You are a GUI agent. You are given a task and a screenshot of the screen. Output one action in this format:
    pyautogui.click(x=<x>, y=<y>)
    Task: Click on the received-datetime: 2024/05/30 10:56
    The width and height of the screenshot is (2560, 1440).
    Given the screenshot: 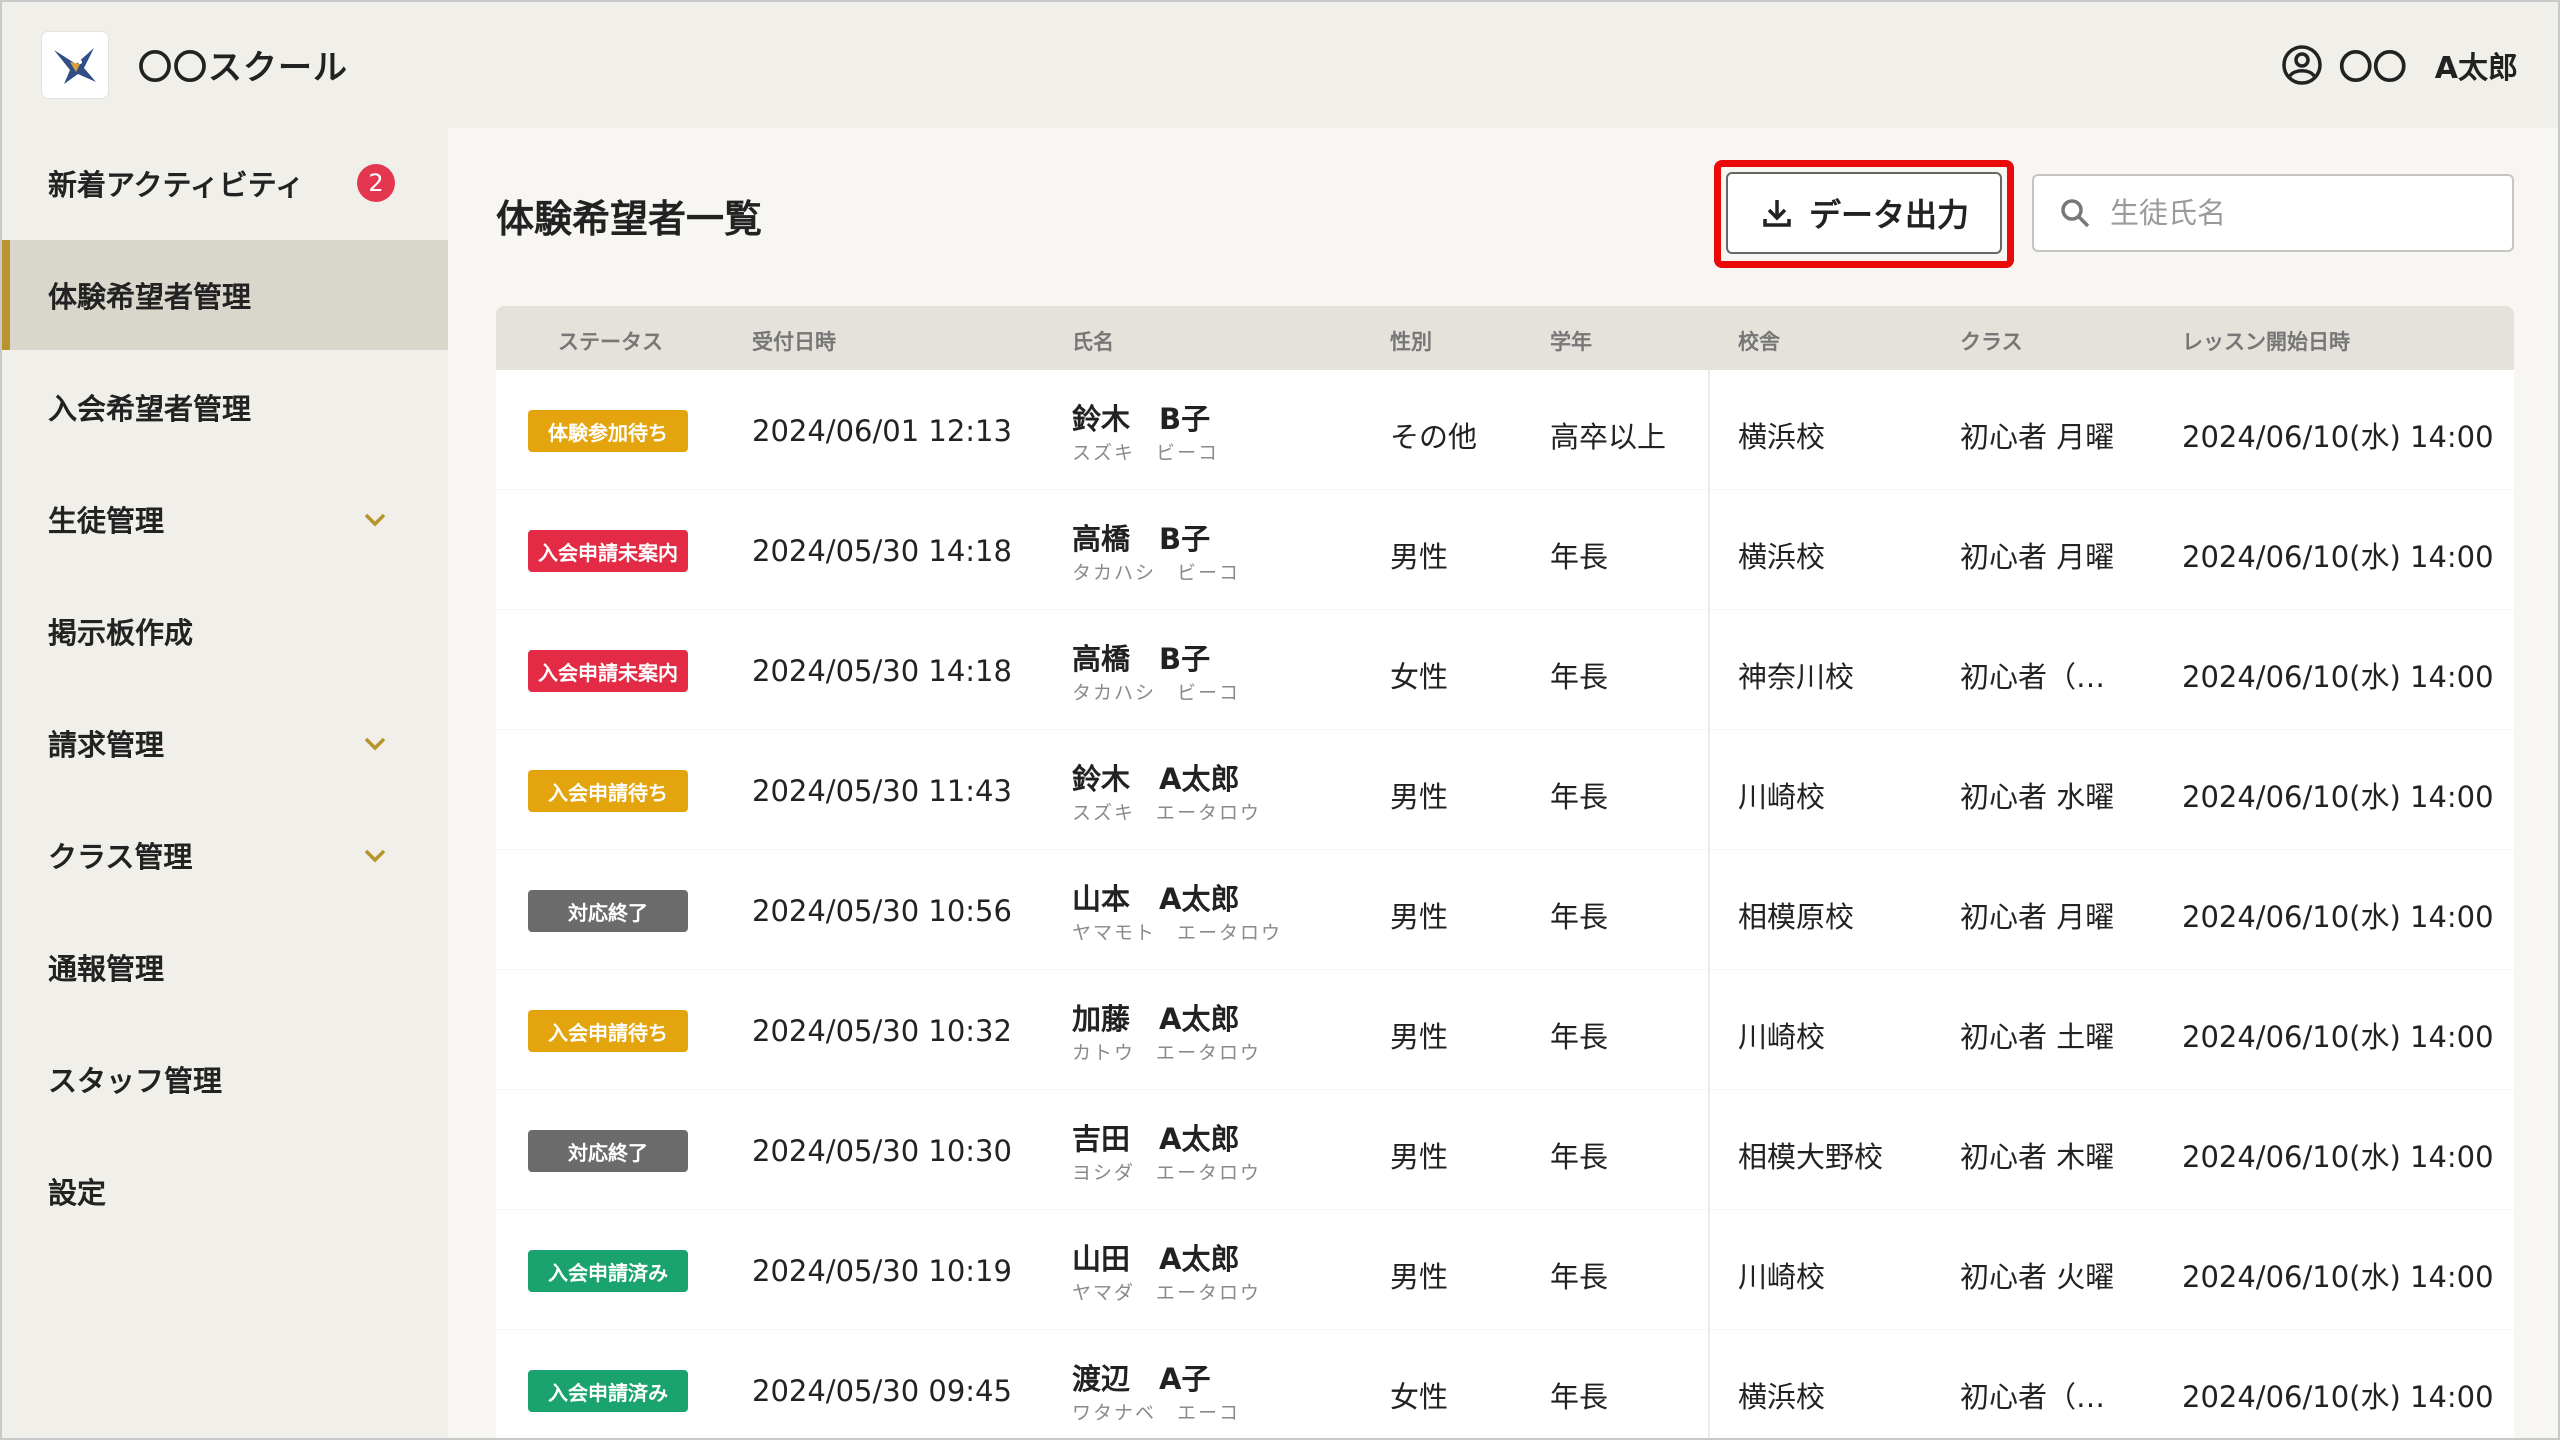 What is the action you would take?
    pyautogui.click(x=882, y=911)
    